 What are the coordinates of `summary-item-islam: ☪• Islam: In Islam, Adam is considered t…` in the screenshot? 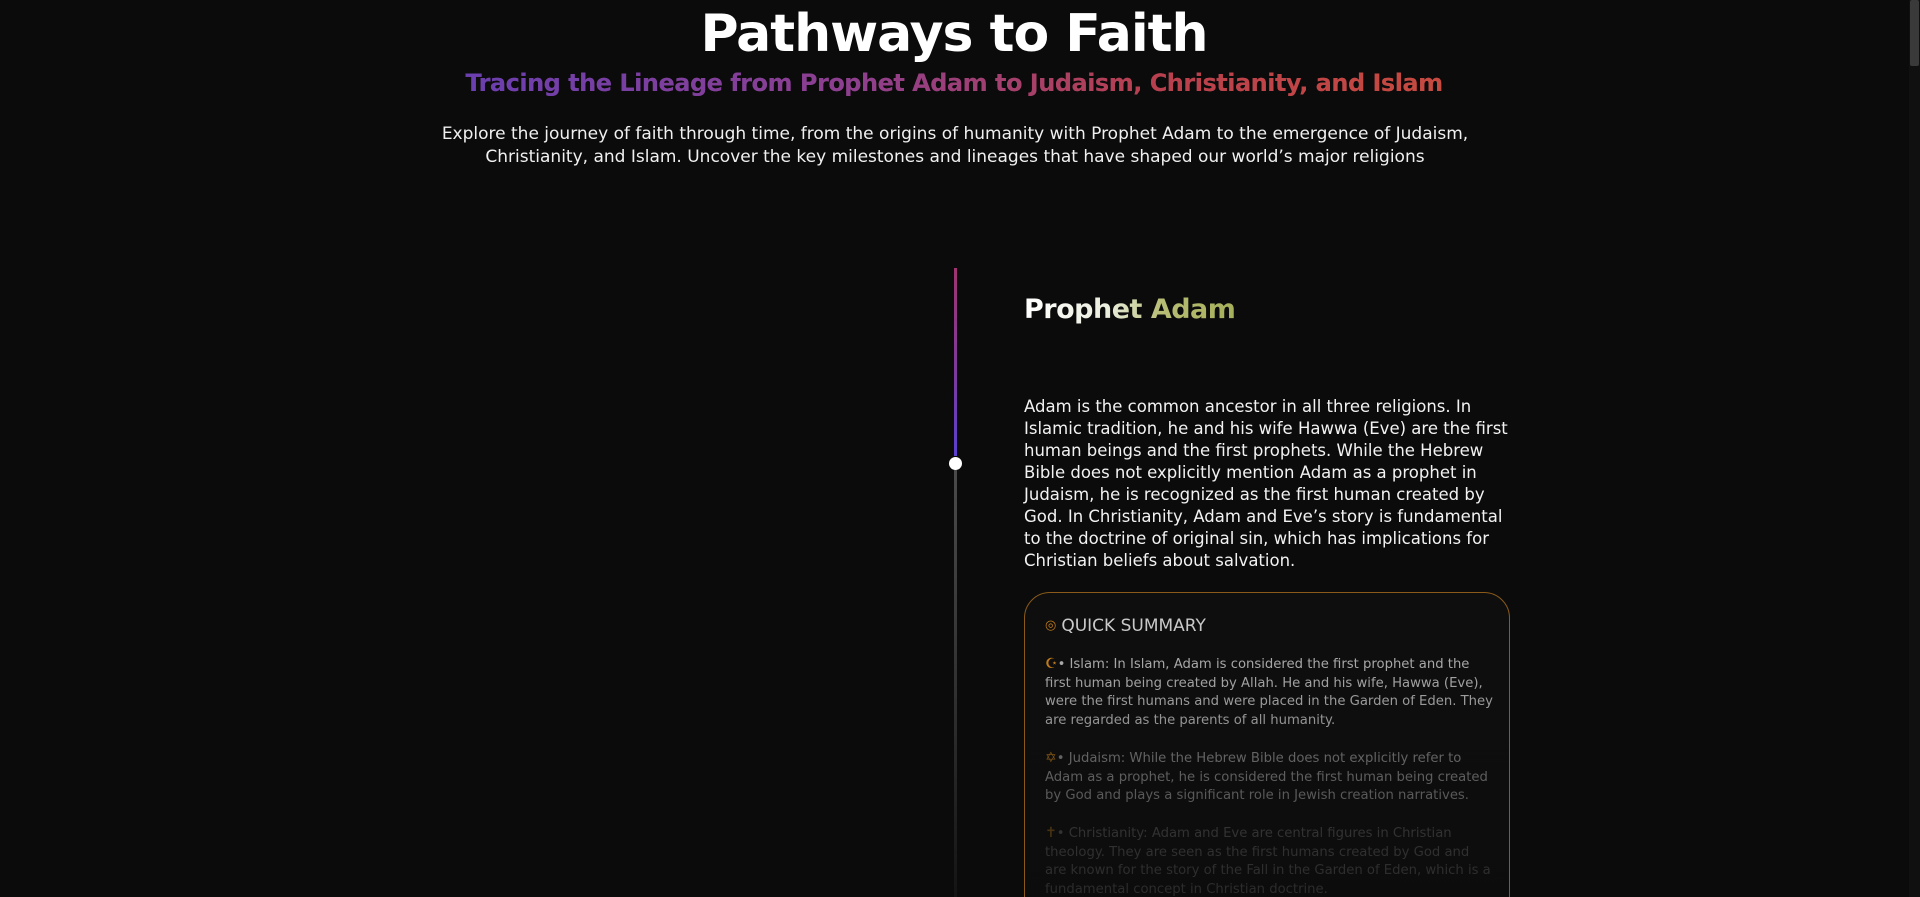 It's located at (1269, 692).